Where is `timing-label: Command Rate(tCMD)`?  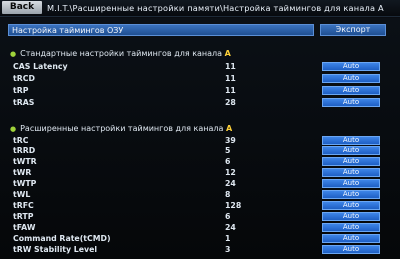 timing-label: Command Rate(tCMD) is located at coordinates (62, 238).